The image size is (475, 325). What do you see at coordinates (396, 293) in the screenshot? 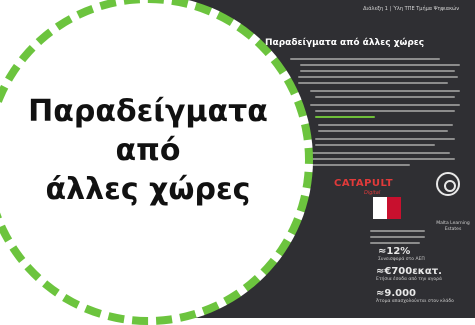
I see `stat-value: ≈9.000` at bounding box center [396, 293].